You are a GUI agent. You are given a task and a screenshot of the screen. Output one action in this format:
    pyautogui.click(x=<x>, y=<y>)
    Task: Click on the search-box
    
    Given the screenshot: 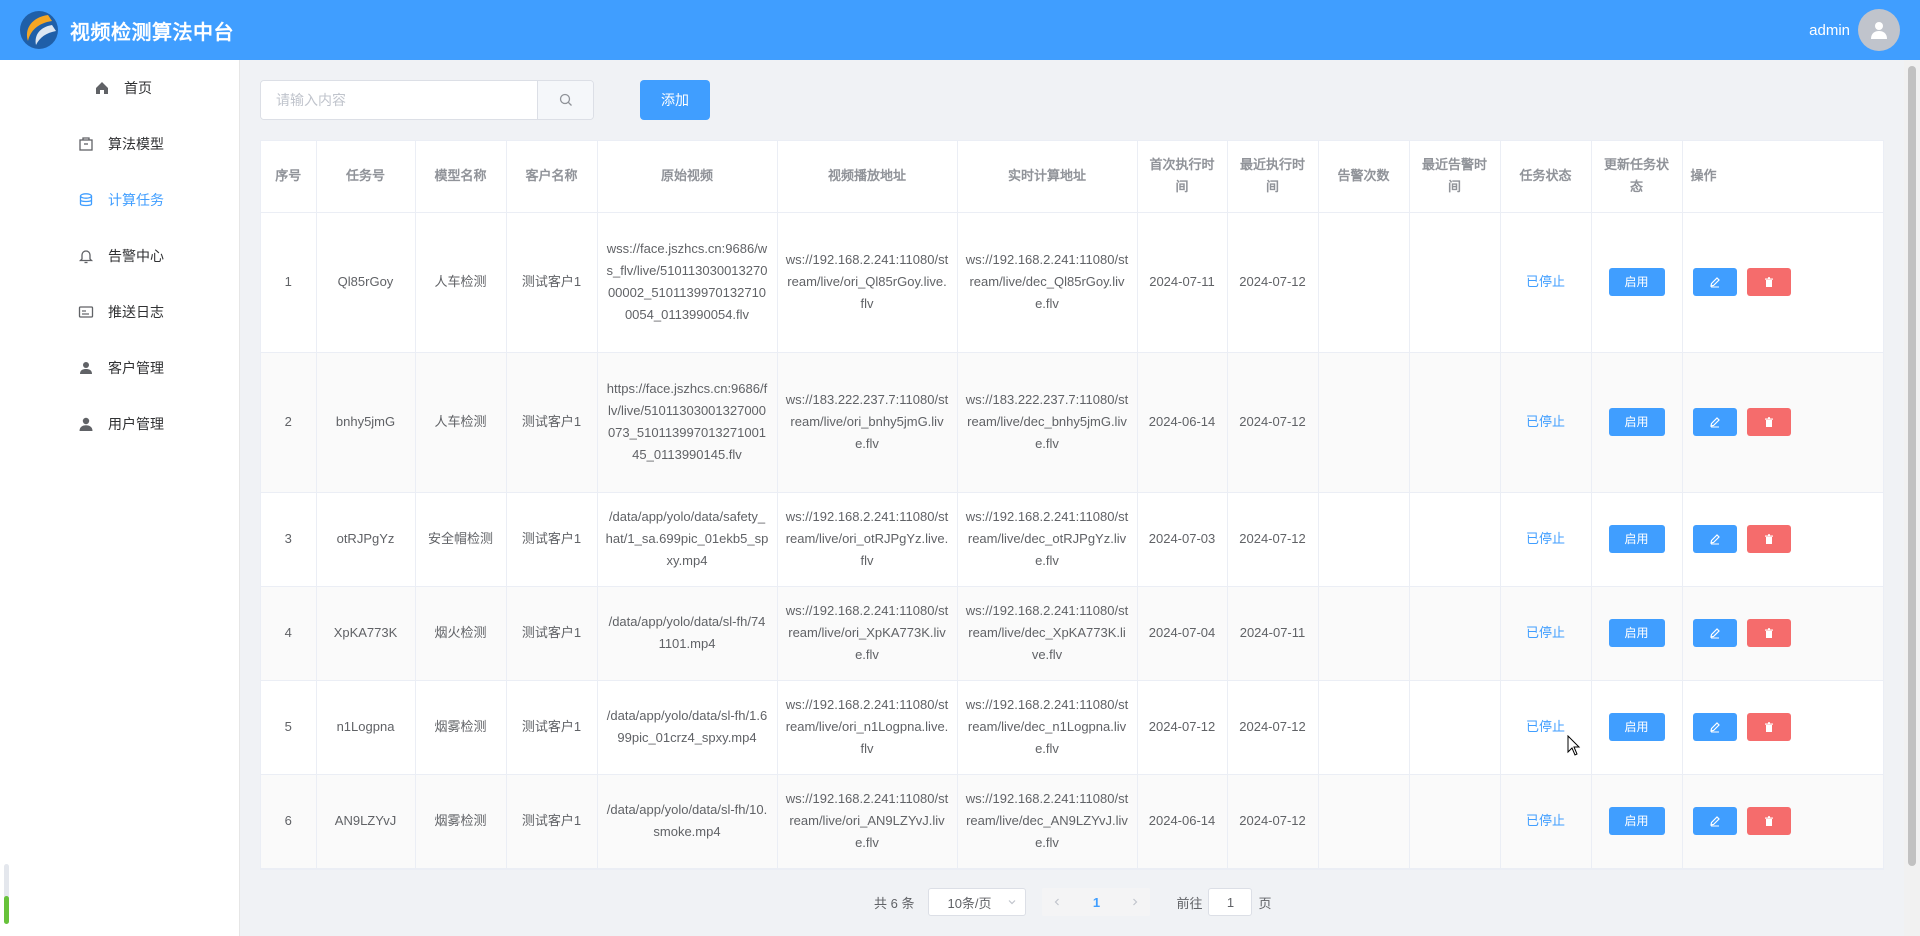 What is the action you would take?
    pyautogui.click(x=427, y=100)
    